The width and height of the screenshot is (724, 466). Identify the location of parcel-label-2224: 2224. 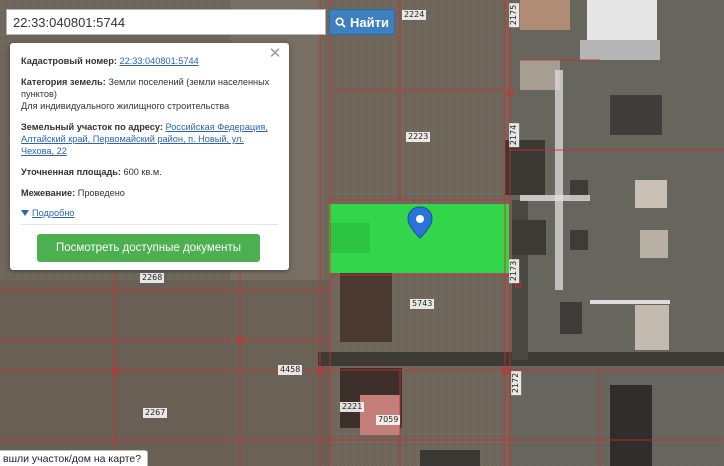
(414, 15).